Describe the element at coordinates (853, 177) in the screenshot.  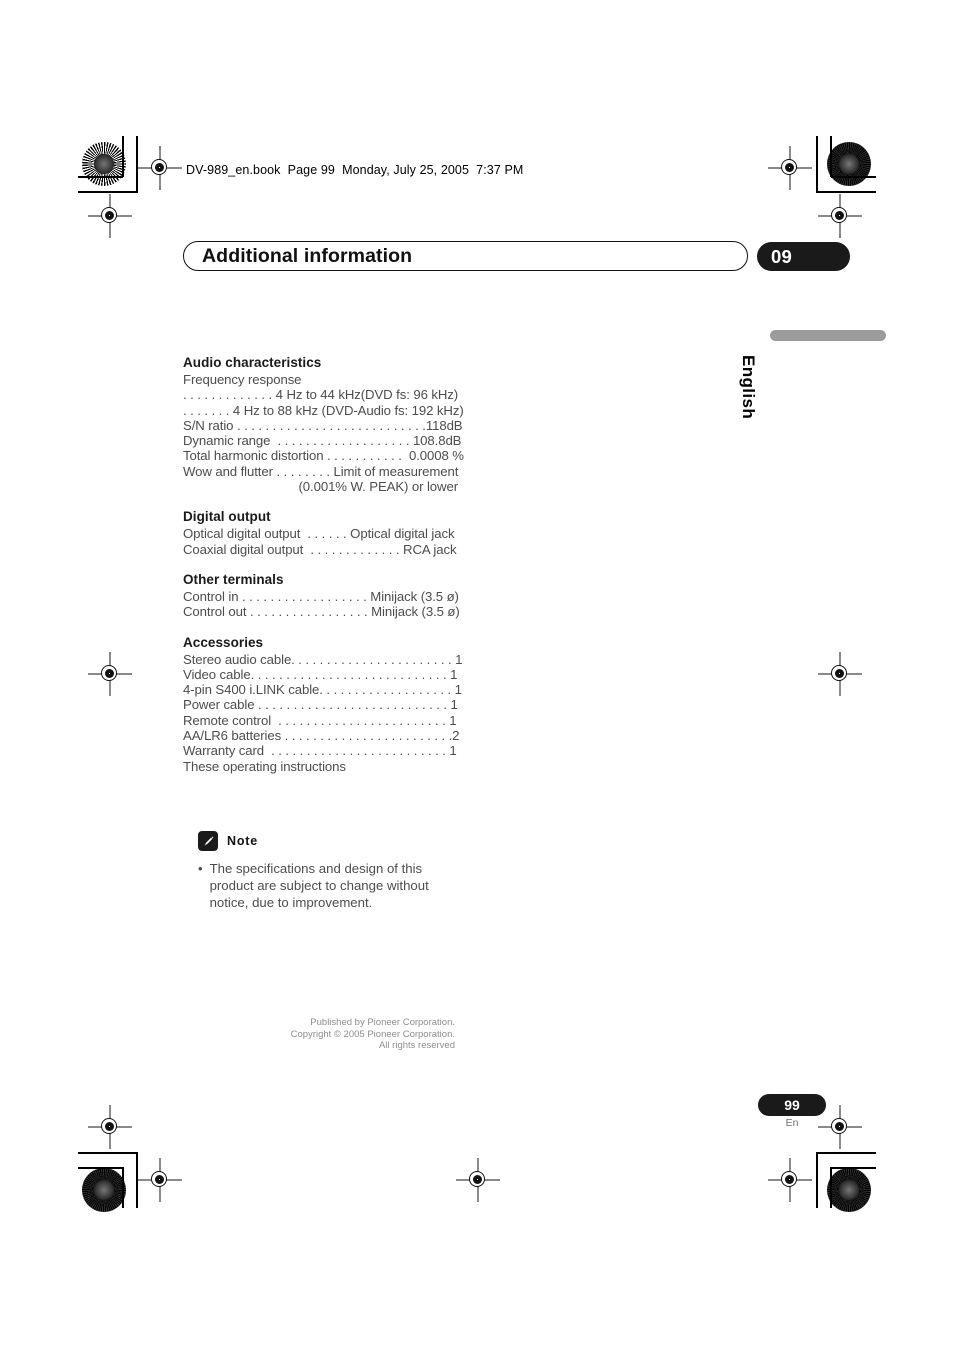
I see `crop-mark-top-right-h2` at that location.